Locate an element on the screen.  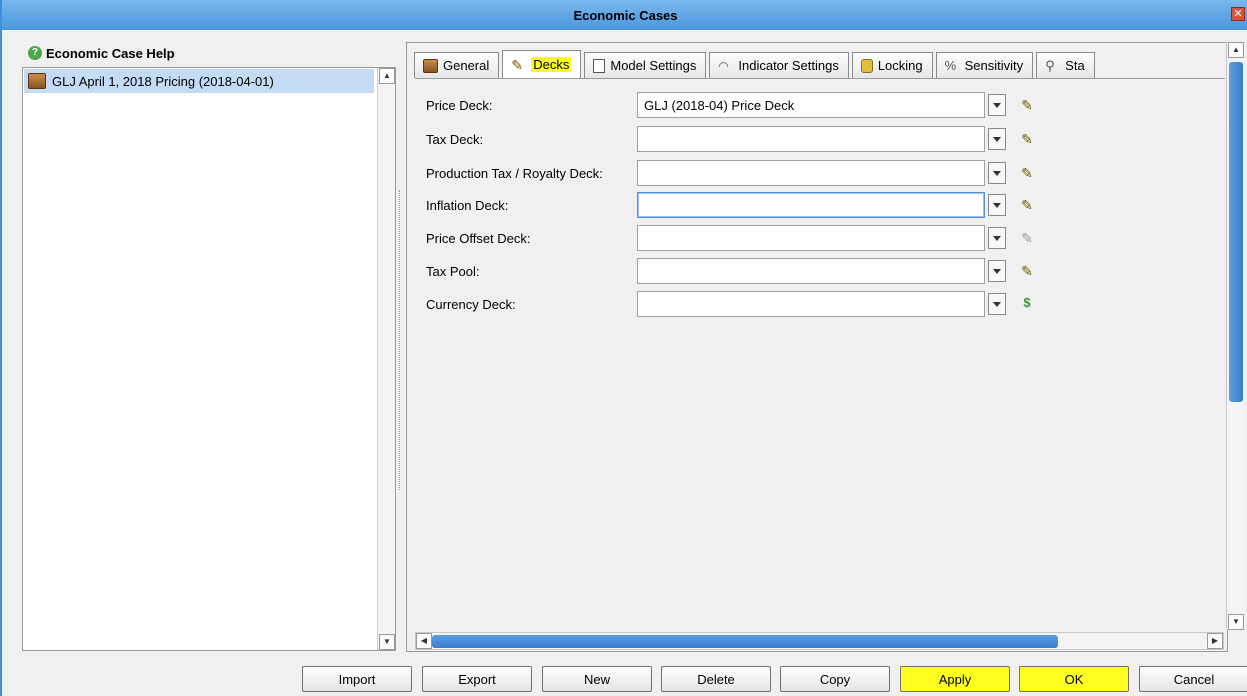
tab-general: General is located at coordinates (457, 65).